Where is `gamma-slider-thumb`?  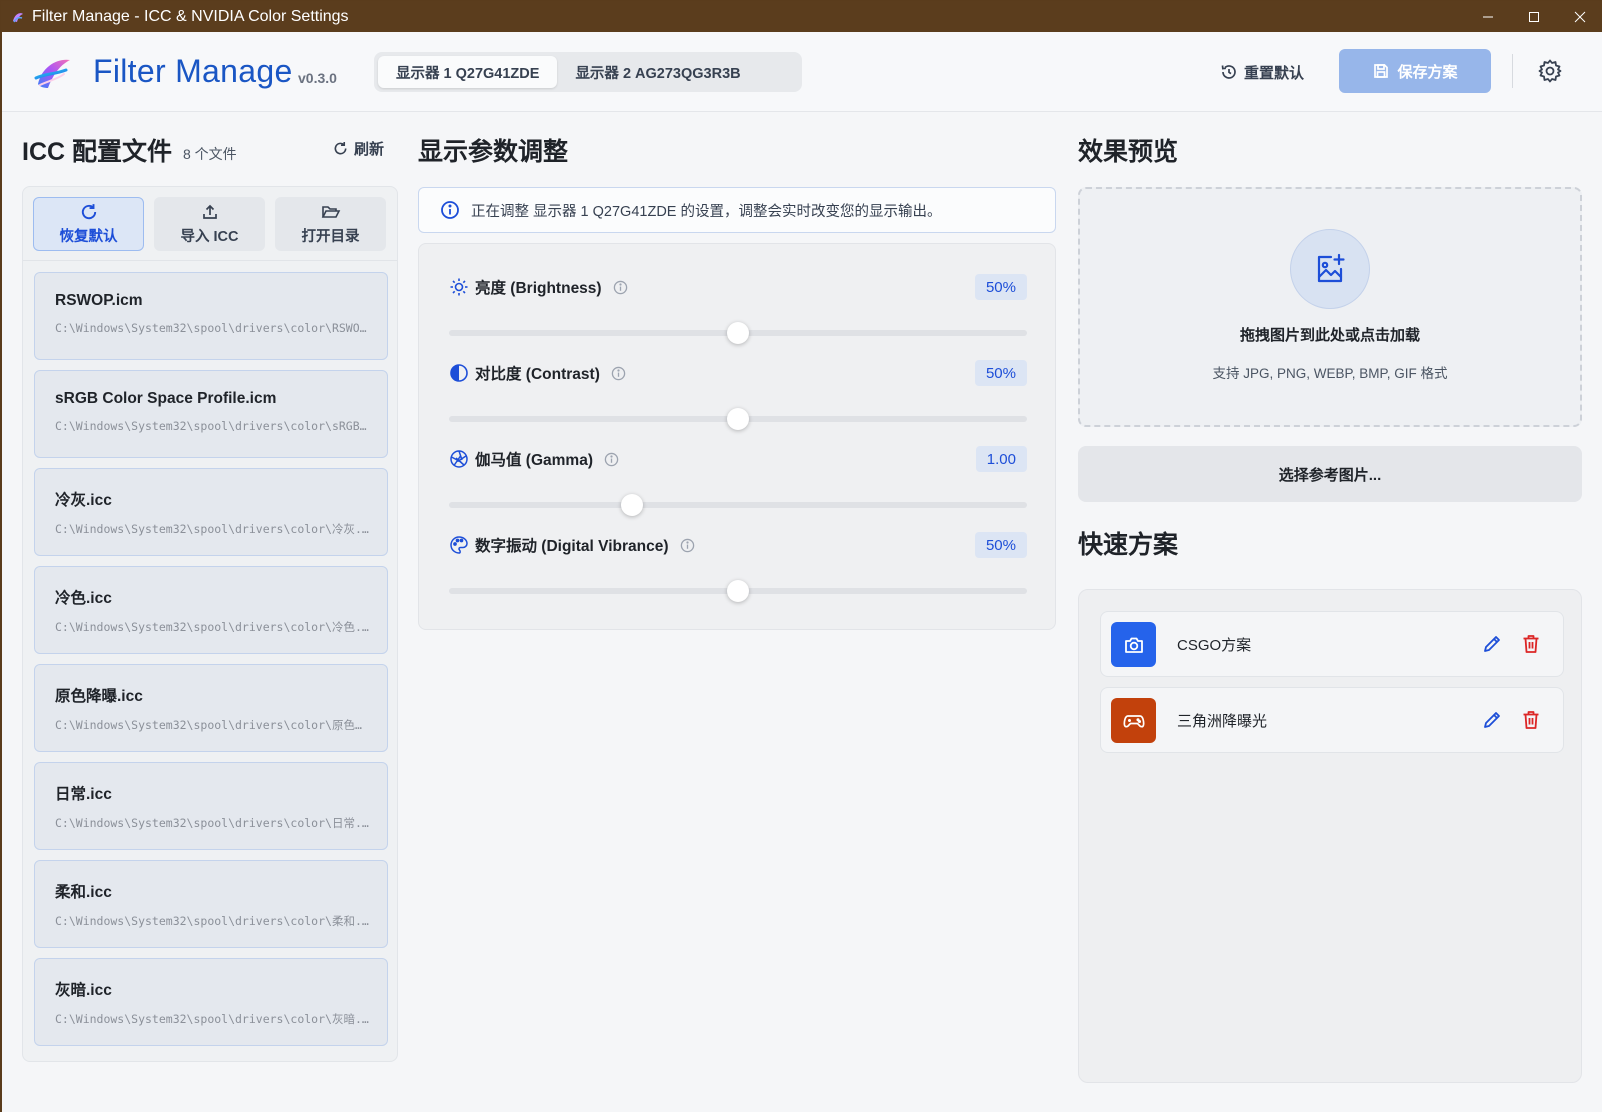 gamma-slider-thumb is located at coordinates (632, 505).